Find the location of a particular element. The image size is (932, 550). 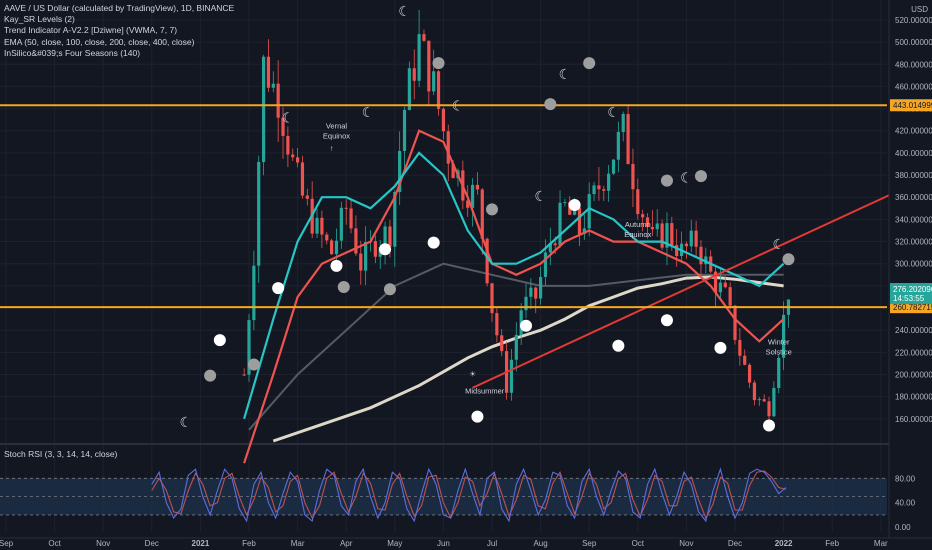

time-tick-label: Oct is located at coordinates (54, 543).